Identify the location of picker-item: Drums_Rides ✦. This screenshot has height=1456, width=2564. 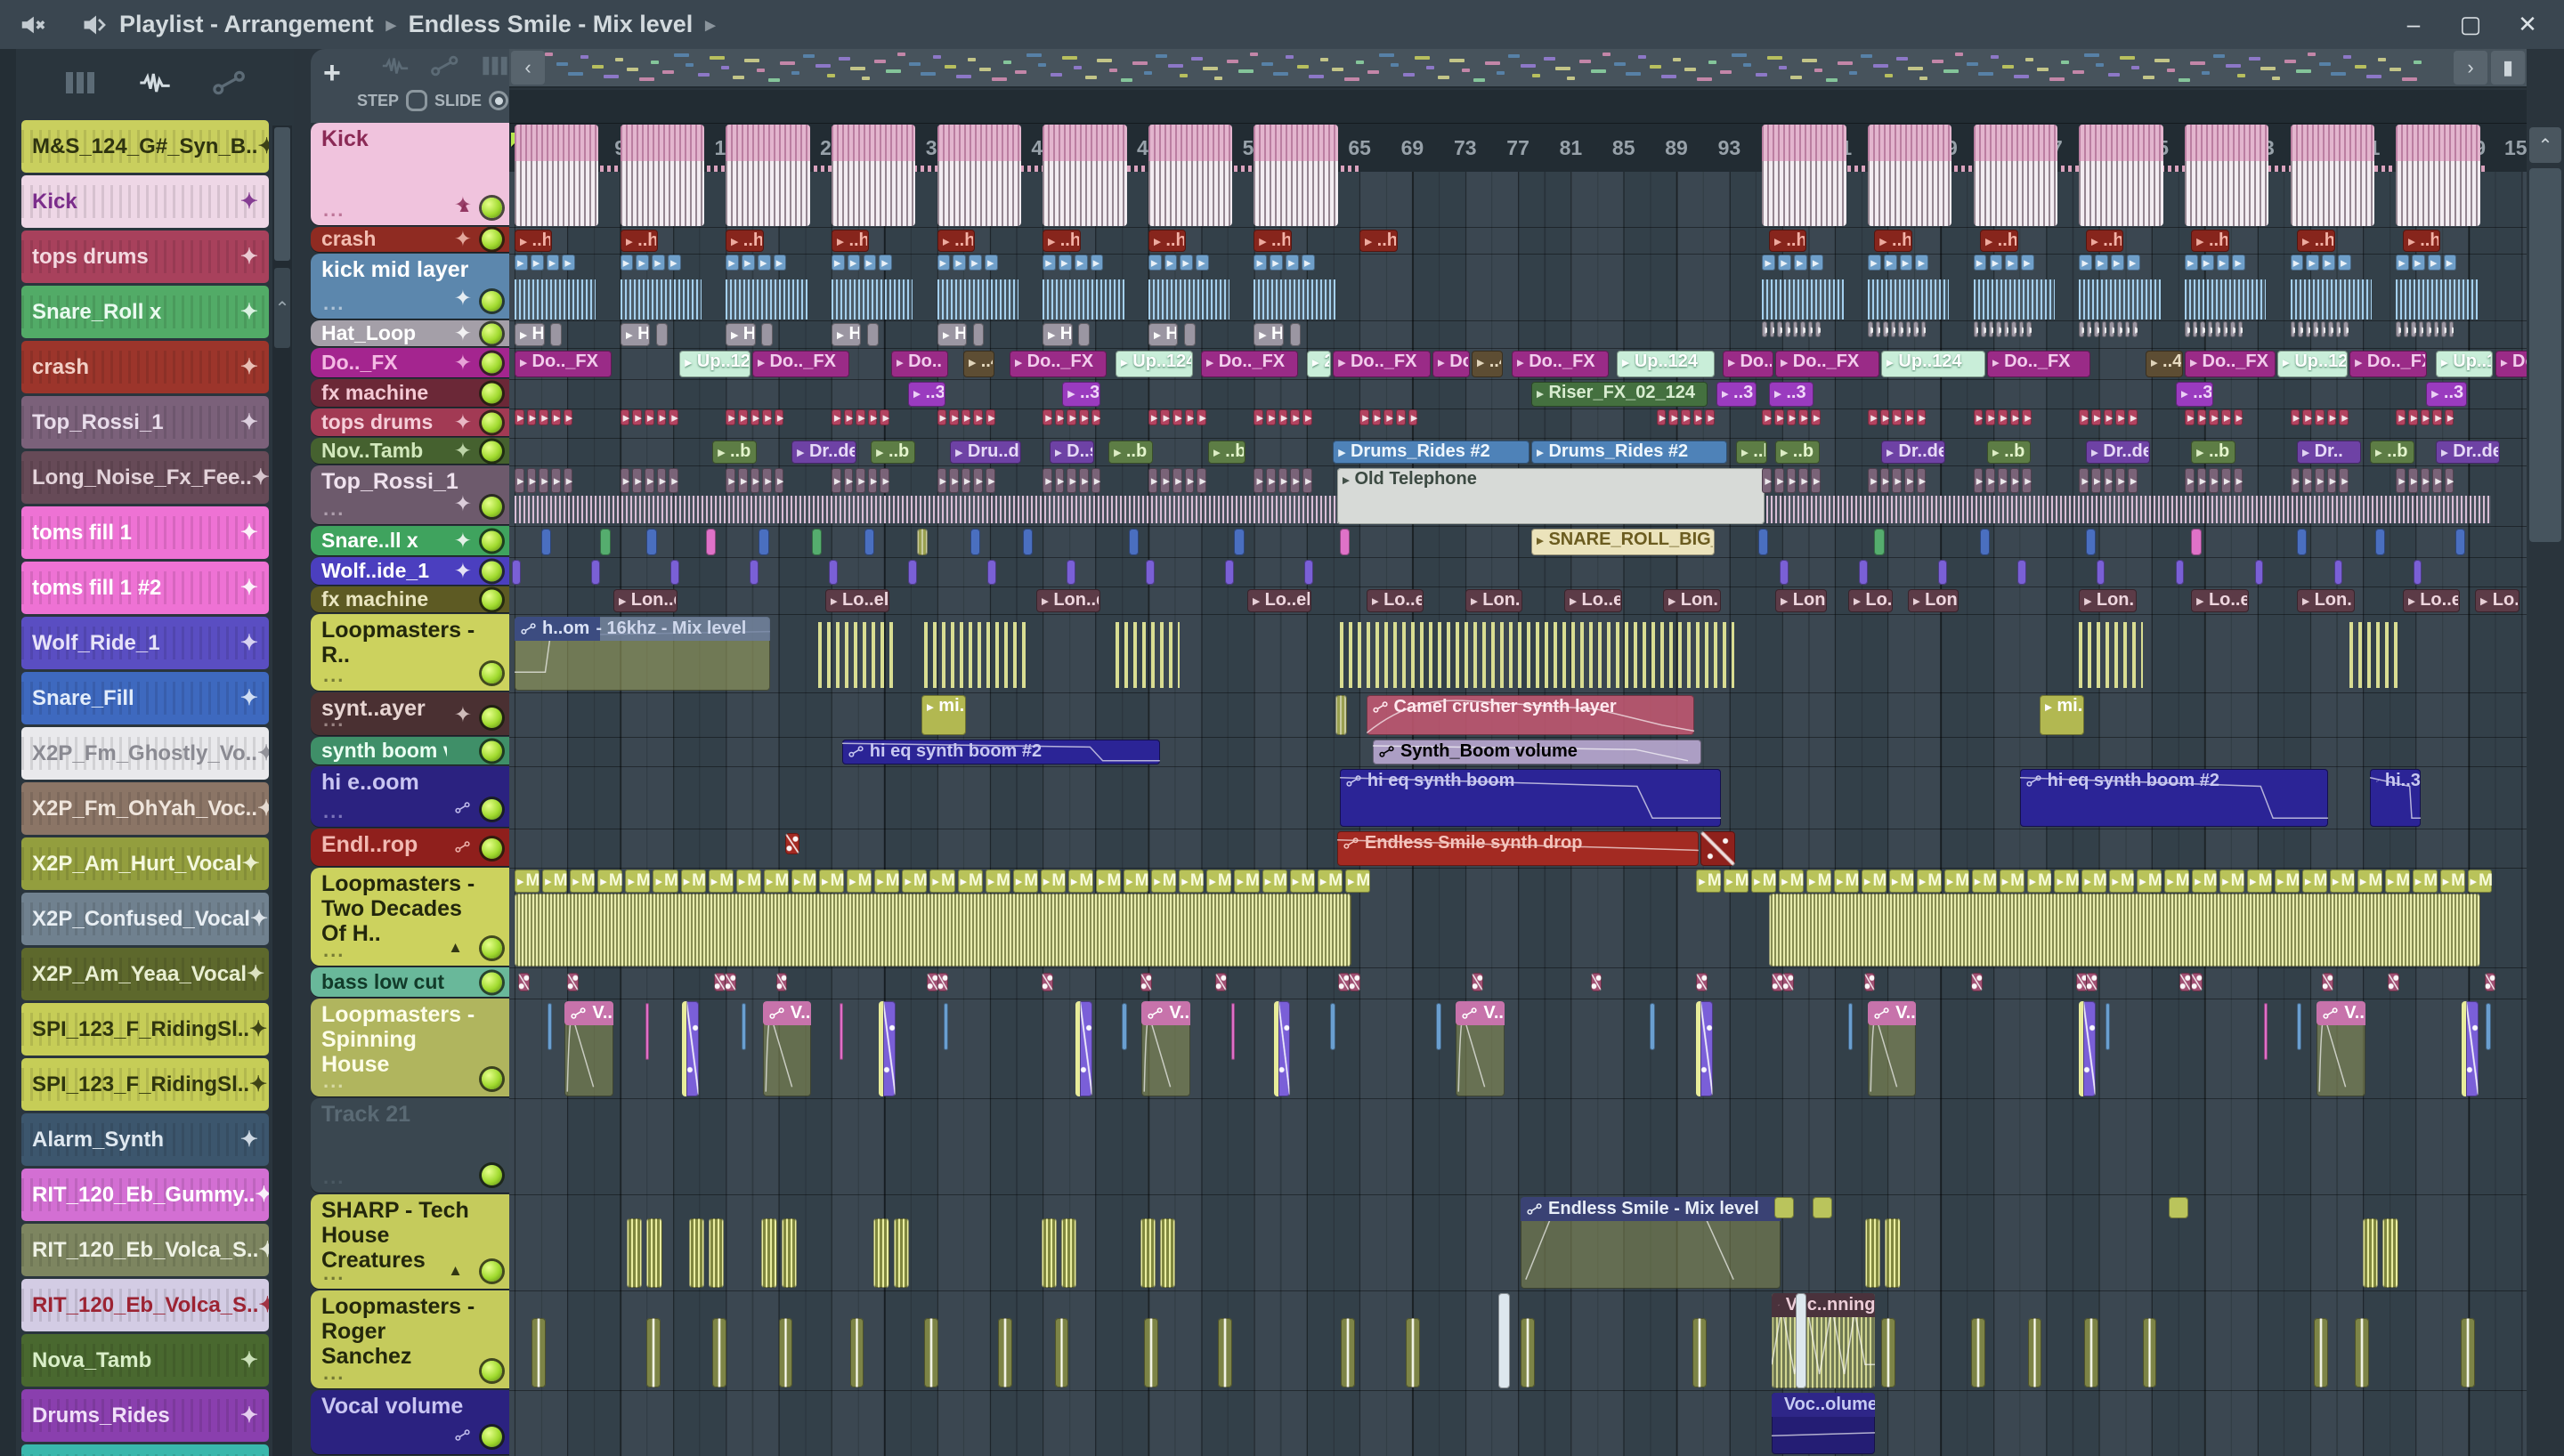
(145, 1415).